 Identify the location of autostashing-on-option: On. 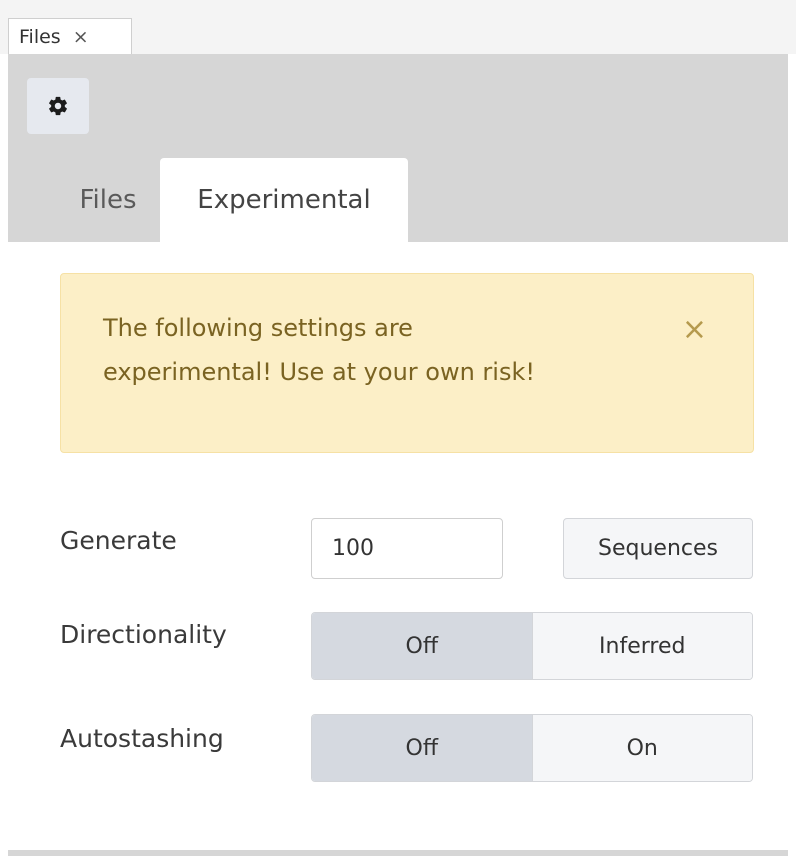
(641, 748).